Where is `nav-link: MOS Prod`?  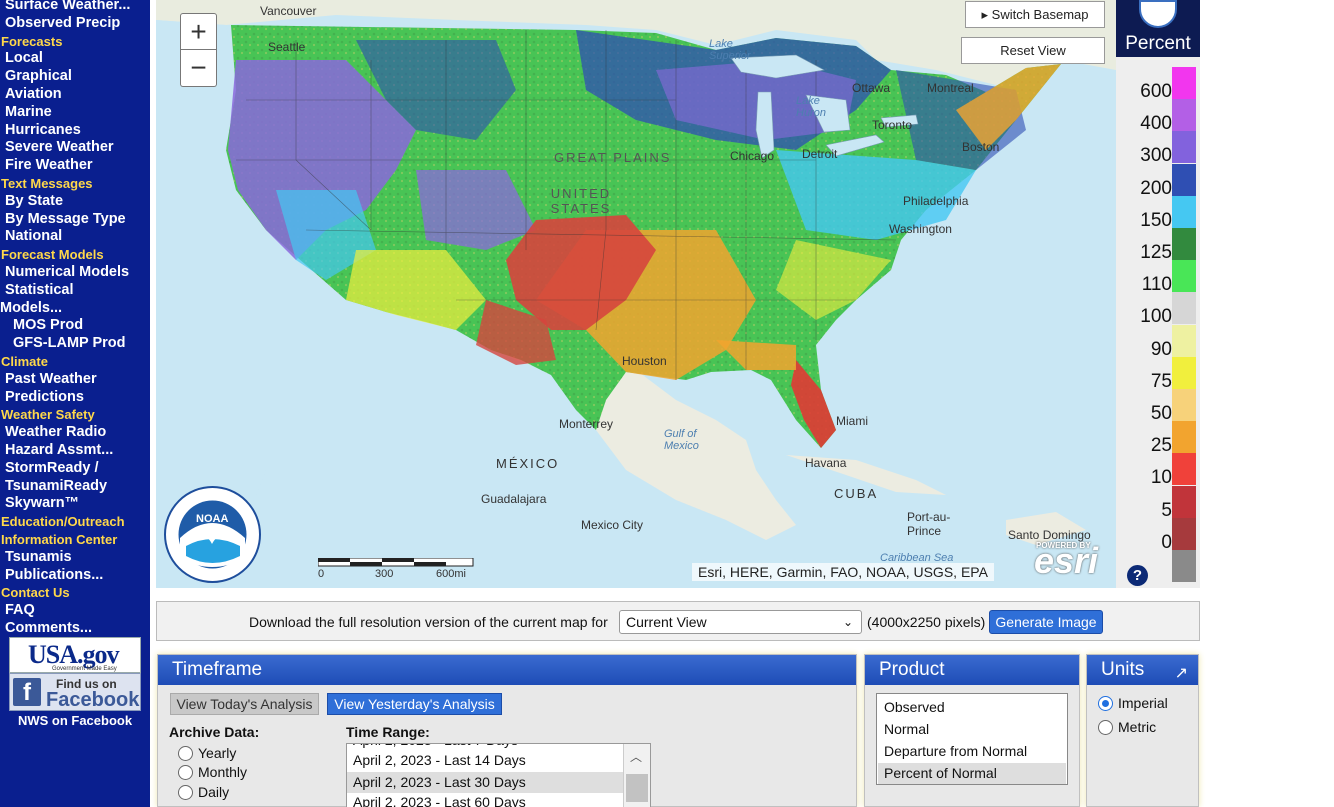 nav-link: MOS Prod is located at coordinates (75, 326).